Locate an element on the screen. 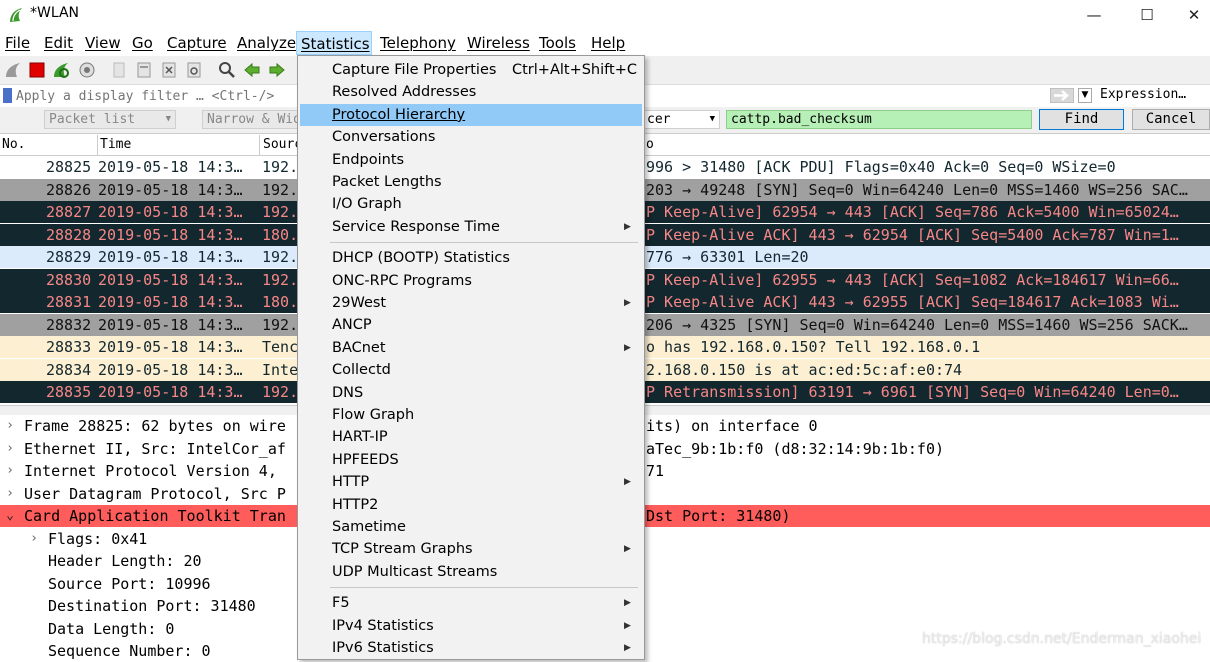 The height and width of the screenshot is (662, 1210). menu-tools: Tools is located at coordinates (557, 43).